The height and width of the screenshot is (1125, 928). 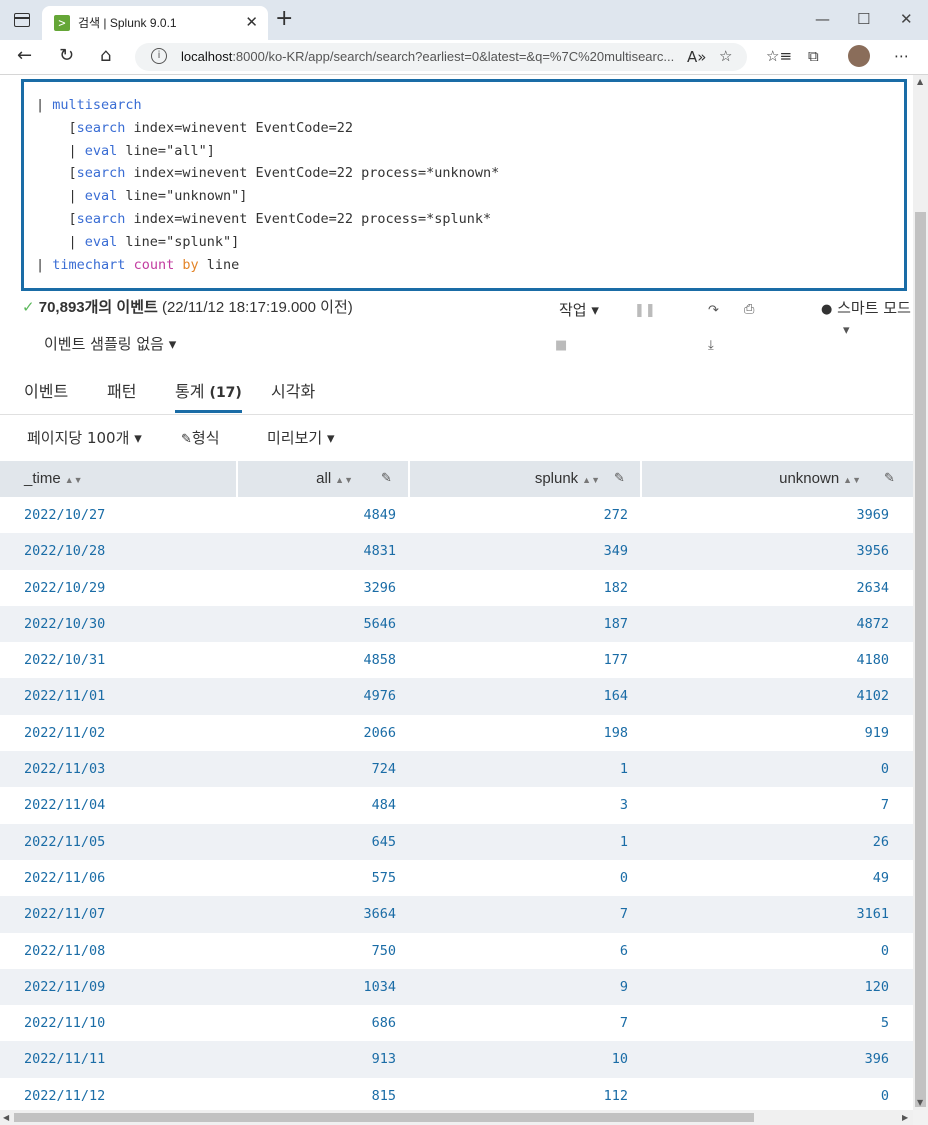 What do you see at coordinates (620, 1059) in the screenshot?
I see `cell-splunk: 10` at bounding box center [620, 1059].